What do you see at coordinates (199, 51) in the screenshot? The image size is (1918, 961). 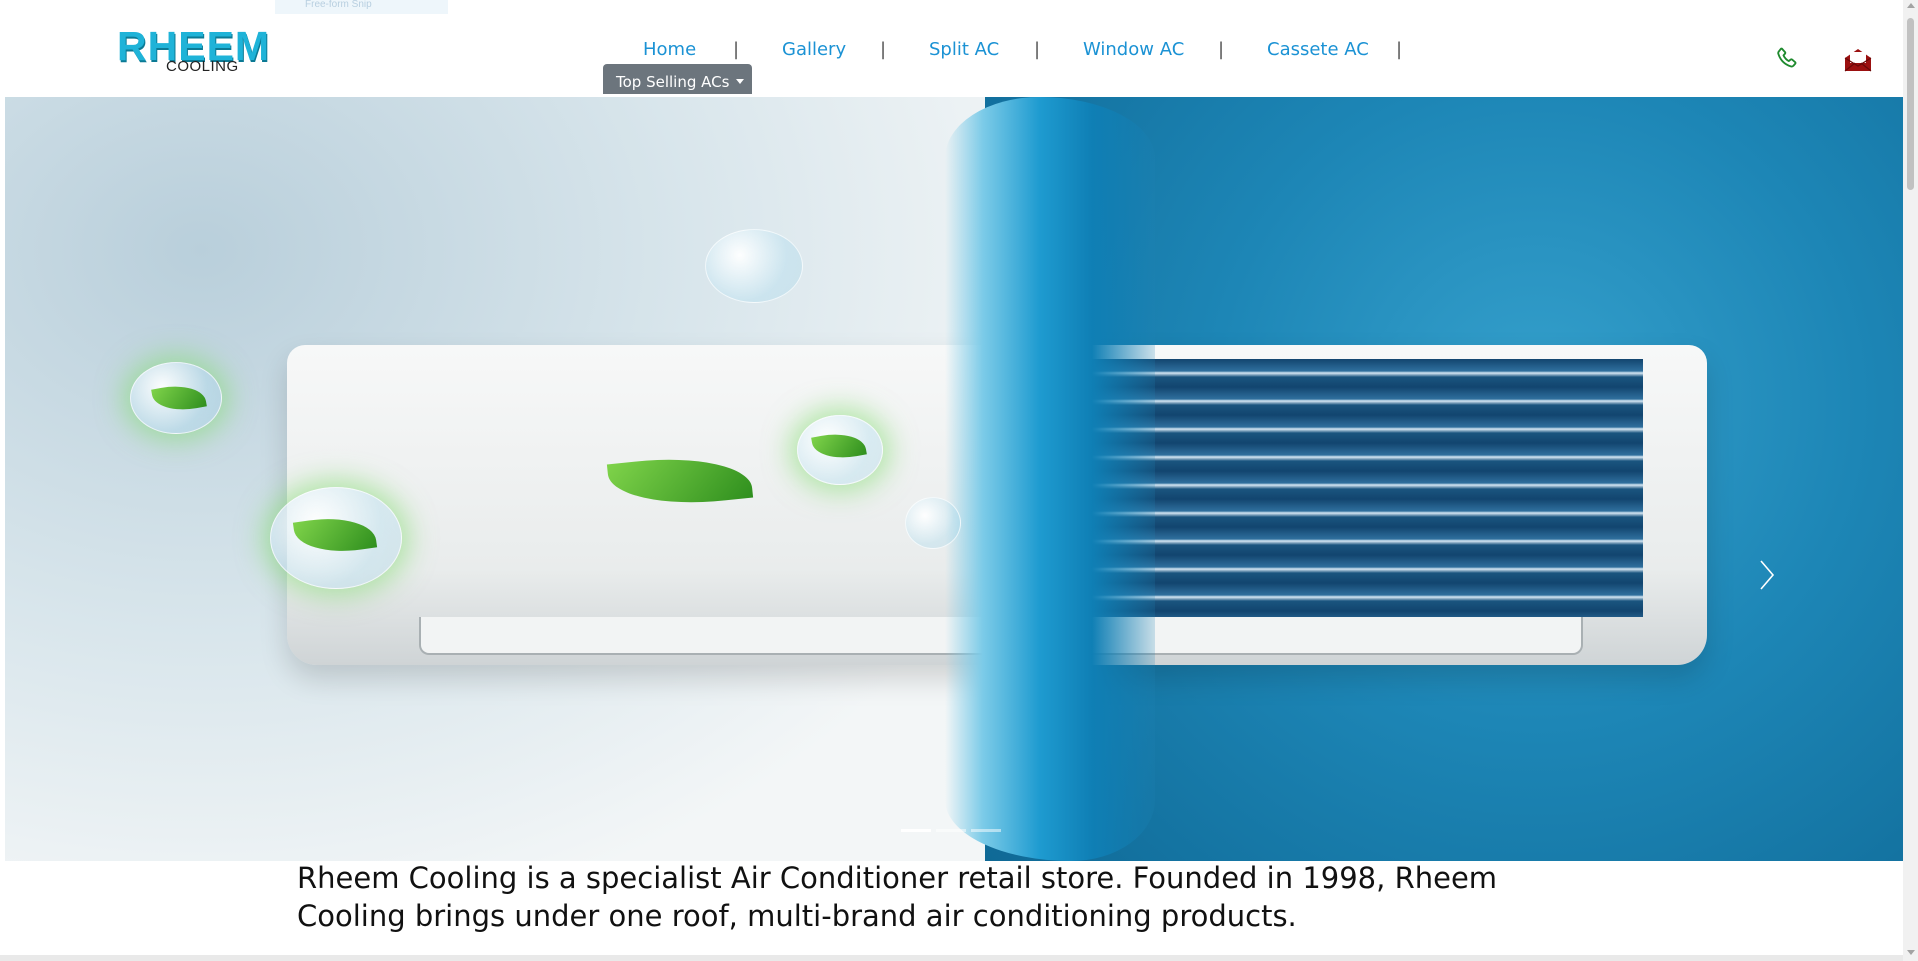 I see `rheem-logo: RHEEM COOLING` at bounding box center [199, 51].